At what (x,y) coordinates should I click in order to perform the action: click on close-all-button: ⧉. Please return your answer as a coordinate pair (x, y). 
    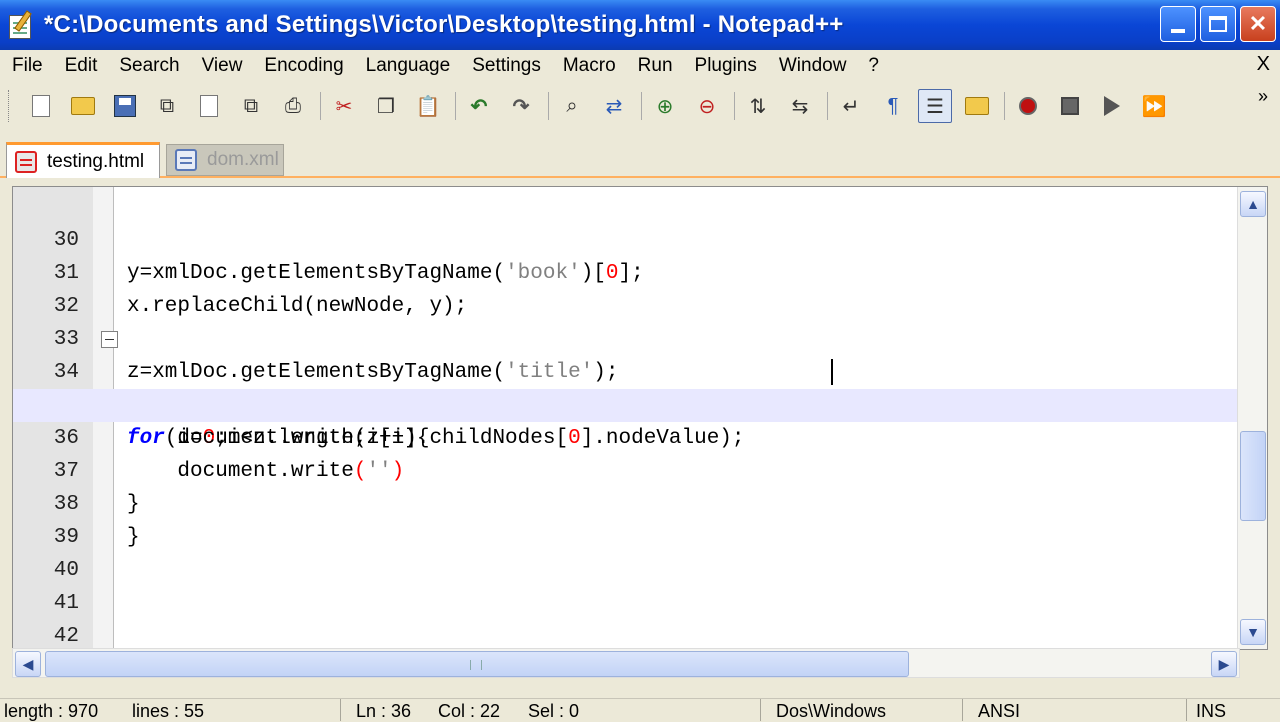
    Looking at the image, I should click on (251, 106).